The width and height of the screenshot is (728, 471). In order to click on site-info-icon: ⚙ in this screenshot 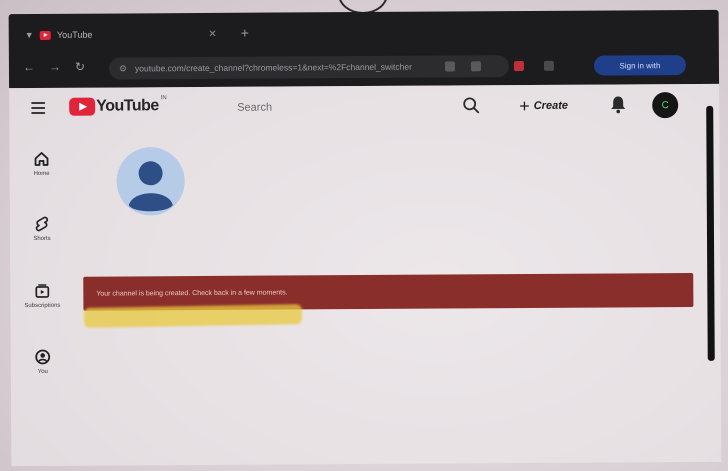, I will do `click(123, 68)`.